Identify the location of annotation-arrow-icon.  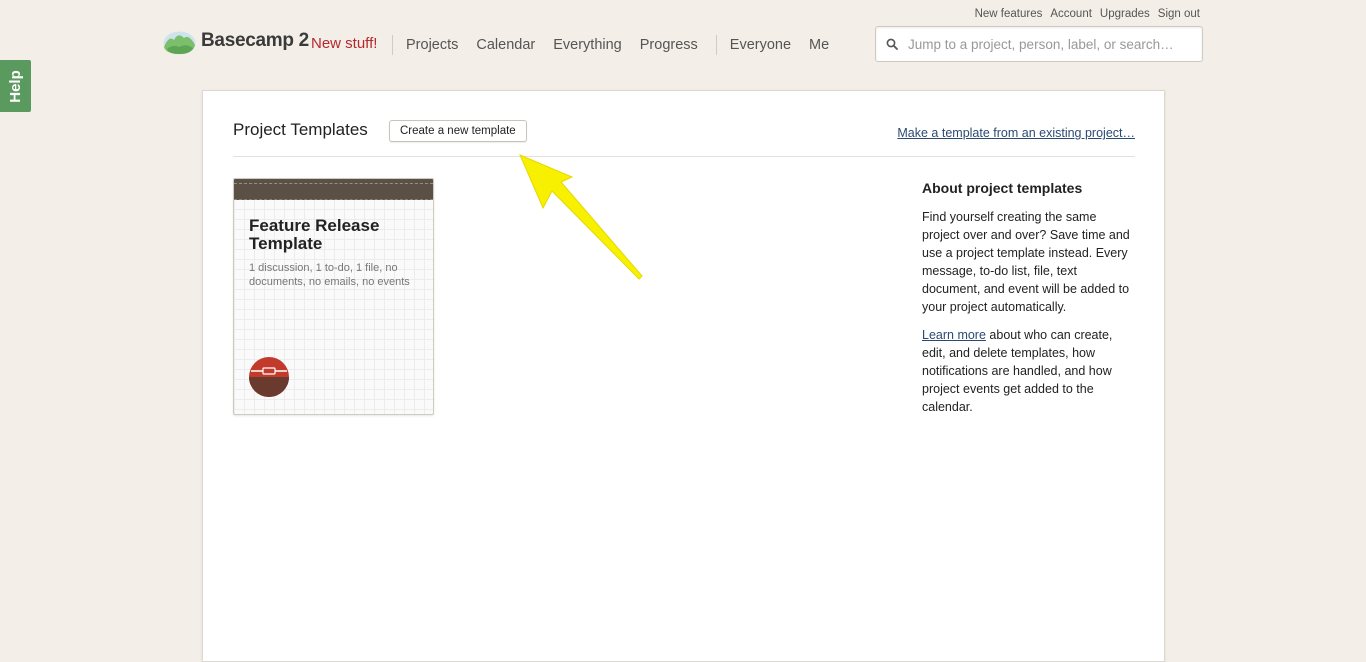
(581, 217).